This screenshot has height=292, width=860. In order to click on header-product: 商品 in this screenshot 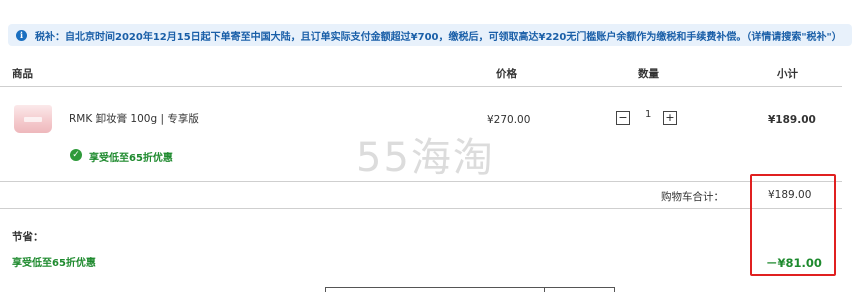, I will do `click(22, 74)`.